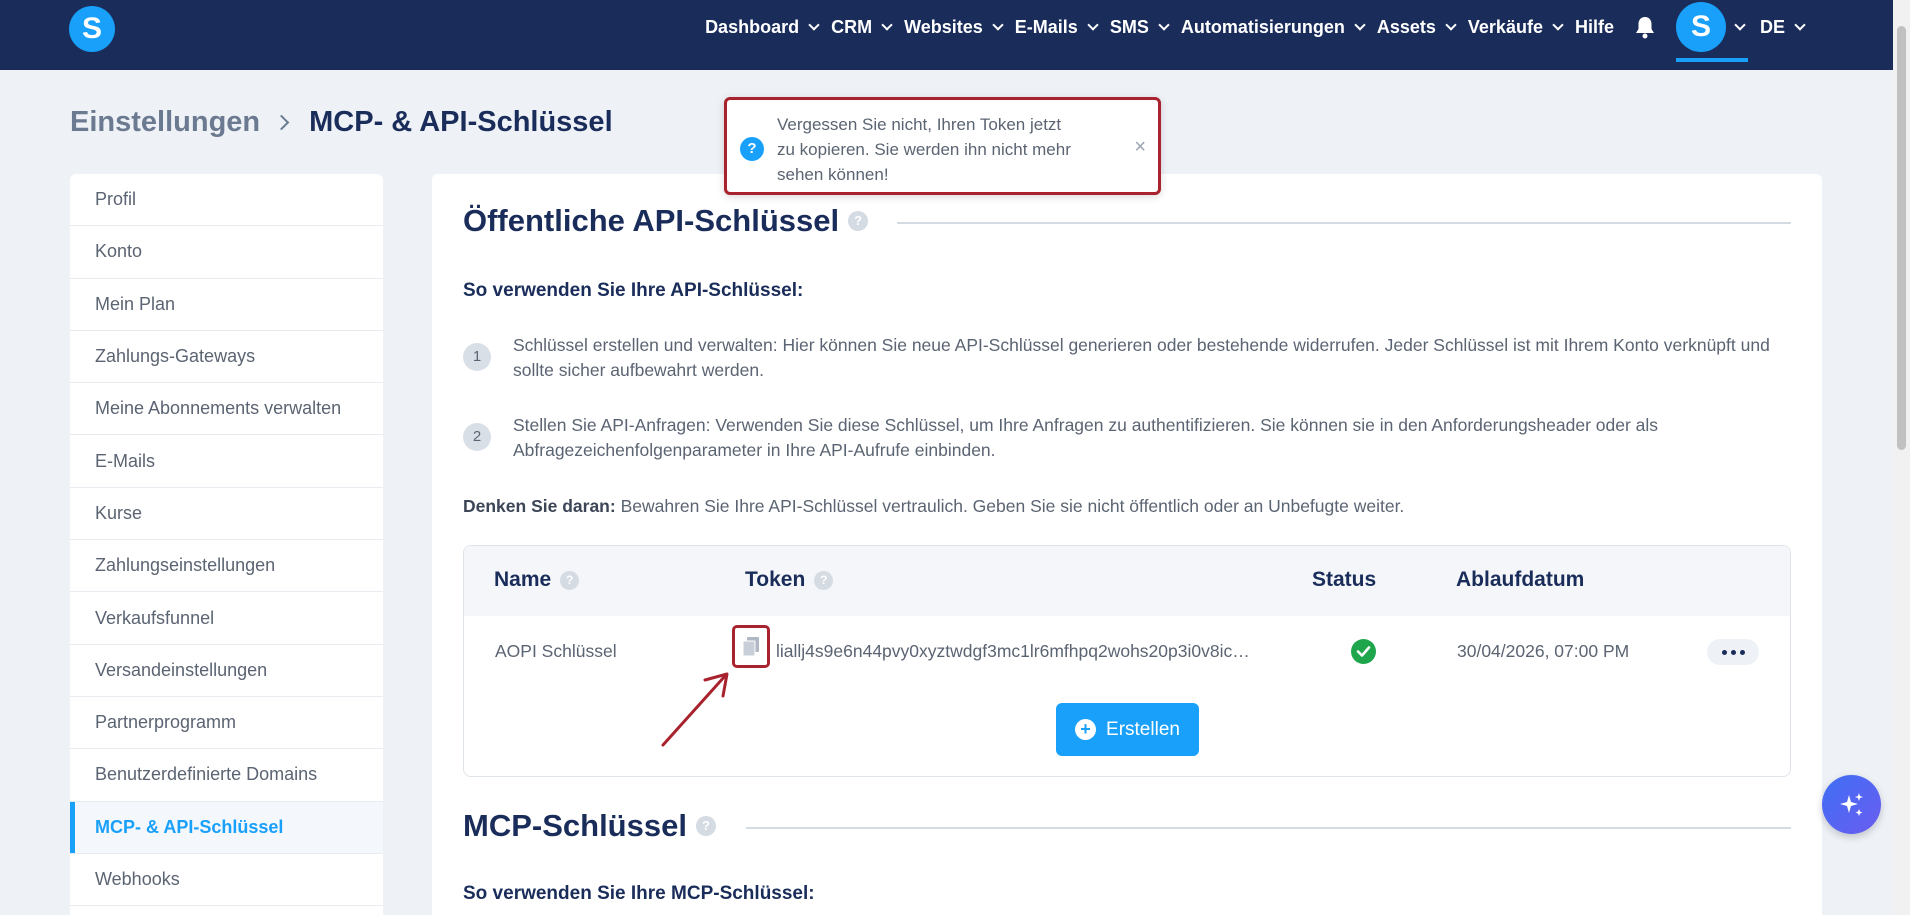  I want to click on nav-label: Hilfe, so click(1594, 26).